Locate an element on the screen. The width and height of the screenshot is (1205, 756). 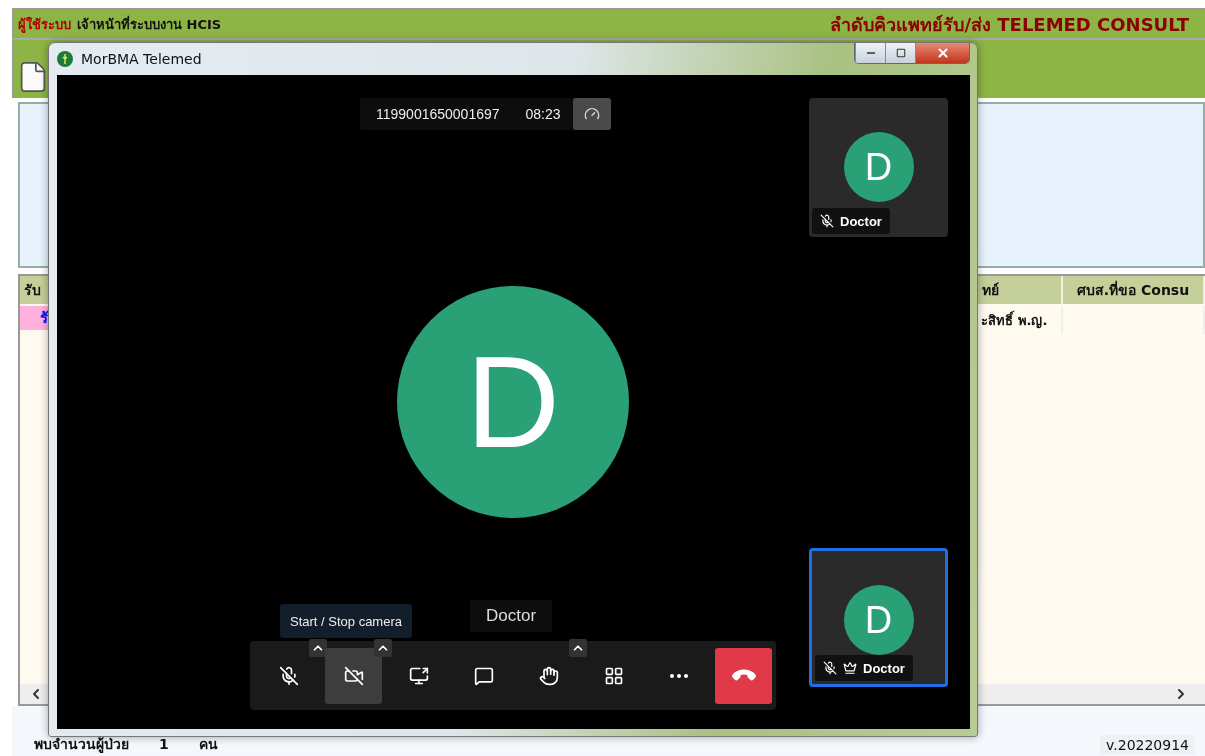
close-icon is located at coordinates (942, 53).